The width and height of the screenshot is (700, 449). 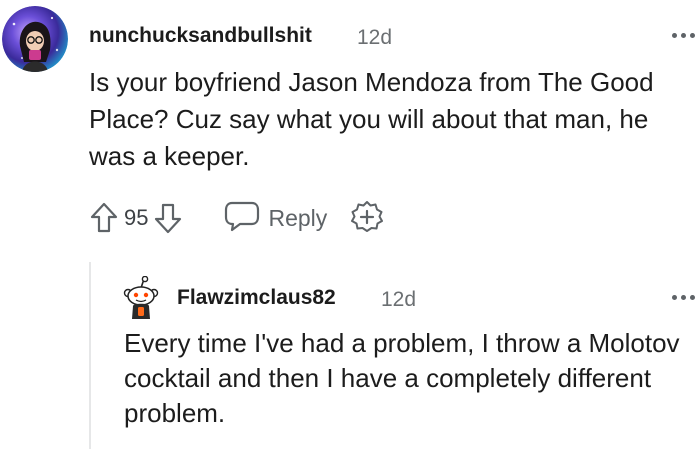 I want to click on comment-username: nunchucksandbullshit, so click(x=200, y=36).